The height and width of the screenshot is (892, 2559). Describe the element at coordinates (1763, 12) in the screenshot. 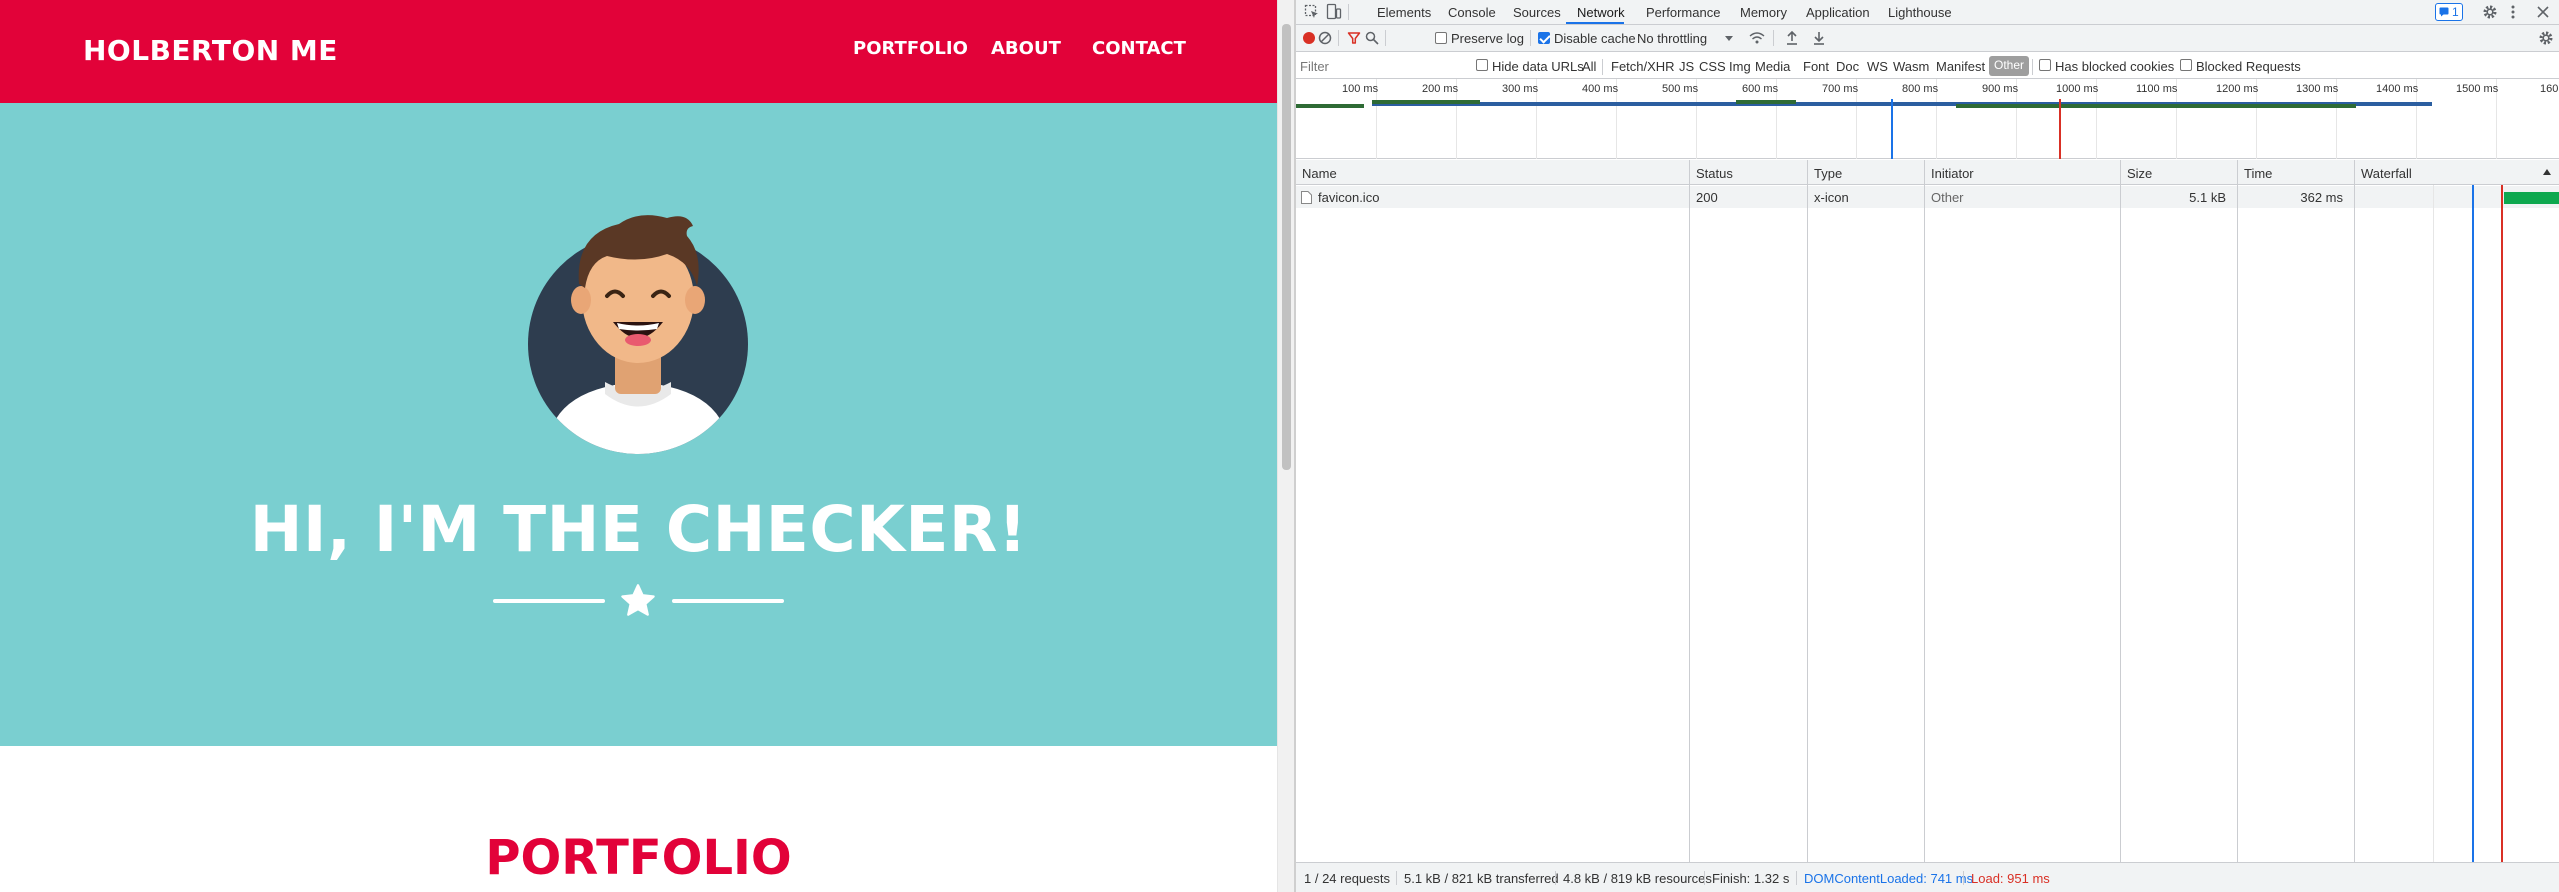

I see `tab-memory: Memory` at that location.